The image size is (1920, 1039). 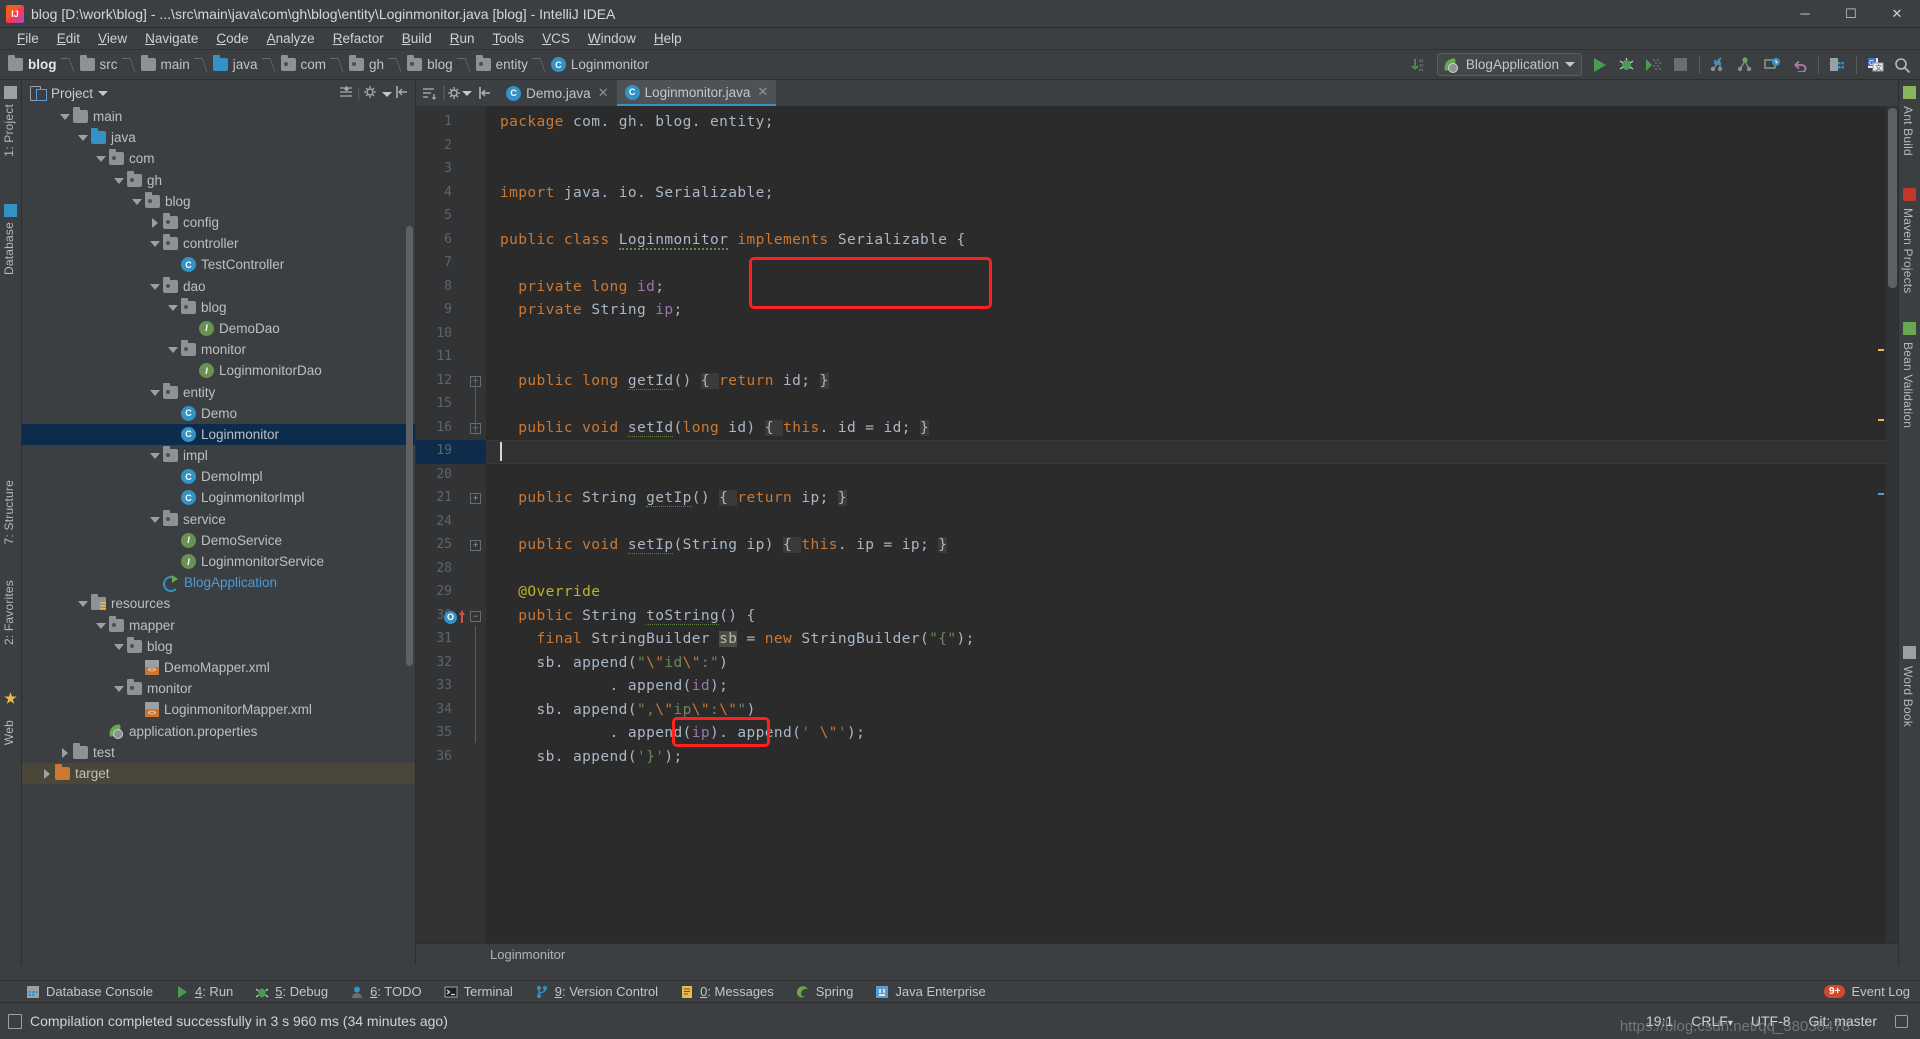 What do you see at coordinates (218, 709) in the screenshot?
I see `tree-item-loginmonitormapper-xml: LoginmonitorMapper.xml` at bounding box center [218, 709].